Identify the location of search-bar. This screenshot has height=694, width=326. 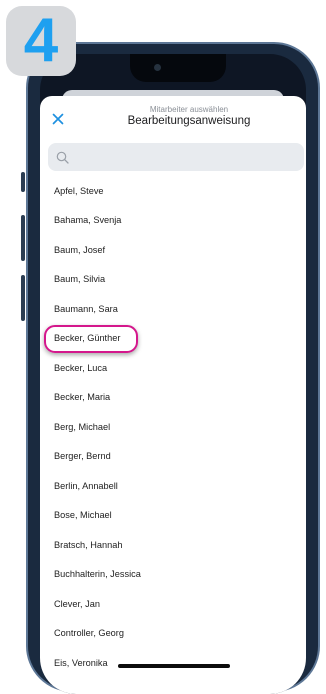
(176, 157).